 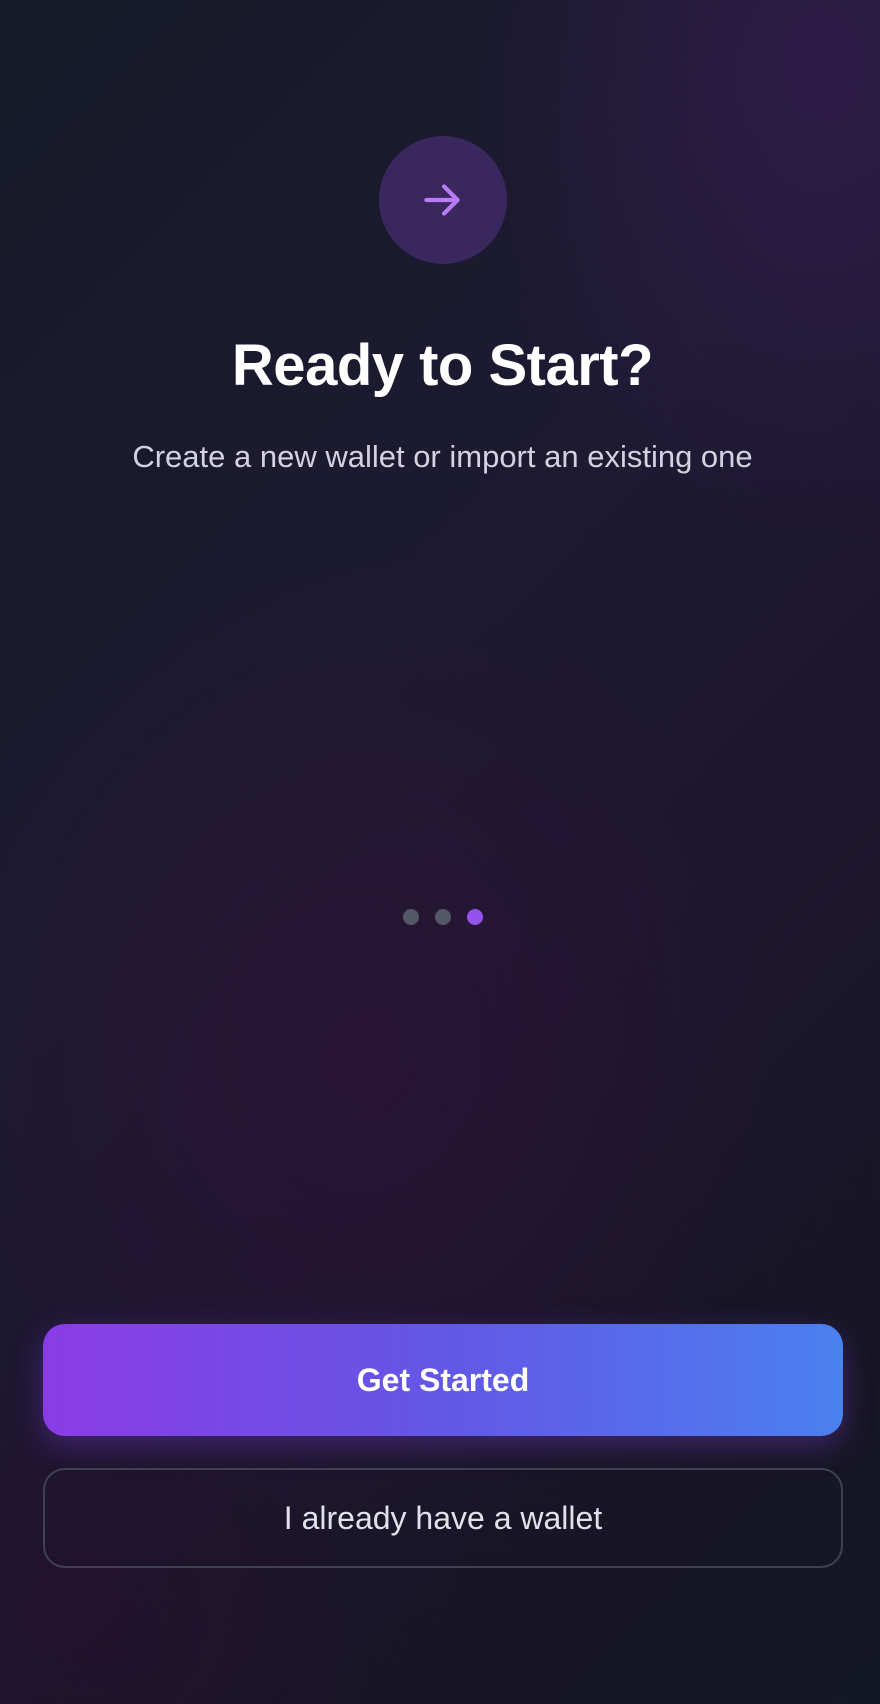 What do you see at coordinates (442, 365) in the screenshot?
I see `page-title: Ready to Start?` at bounding box center [442, 365].